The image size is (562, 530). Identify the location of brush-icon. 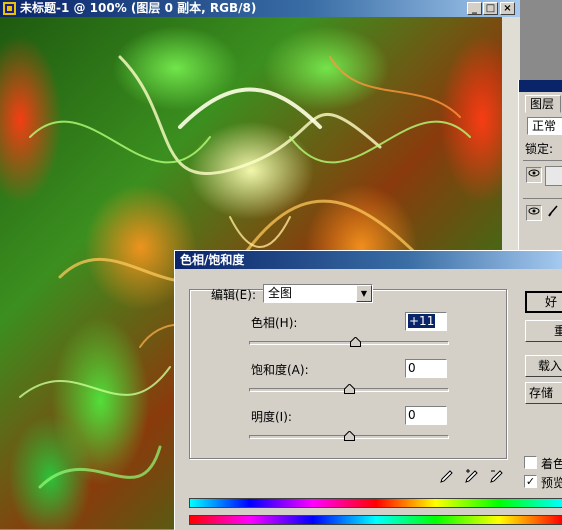
(553, 213).